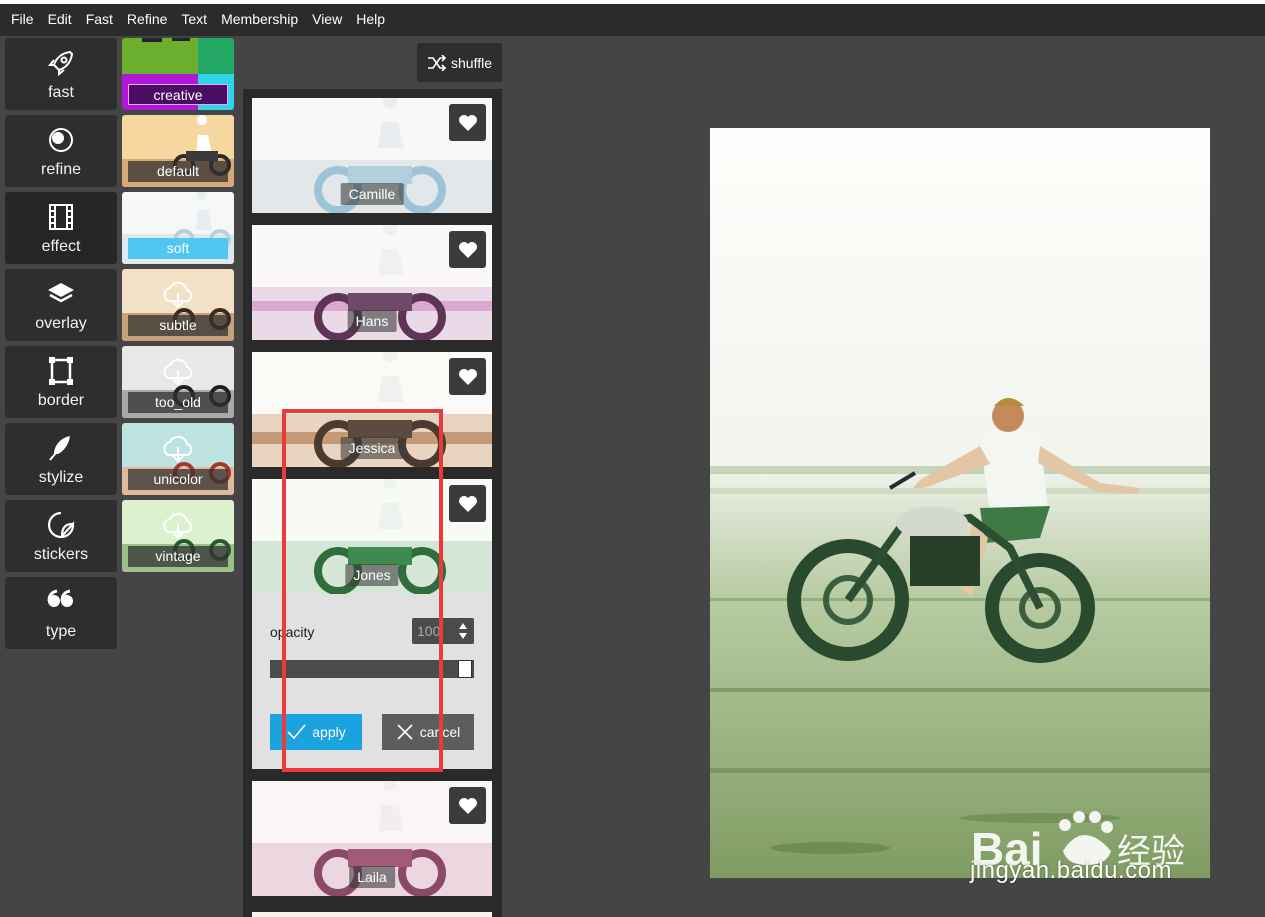 This screenshot has height=917, width=1265. I want to click on category-vintage: vintage, so click(178, 536).